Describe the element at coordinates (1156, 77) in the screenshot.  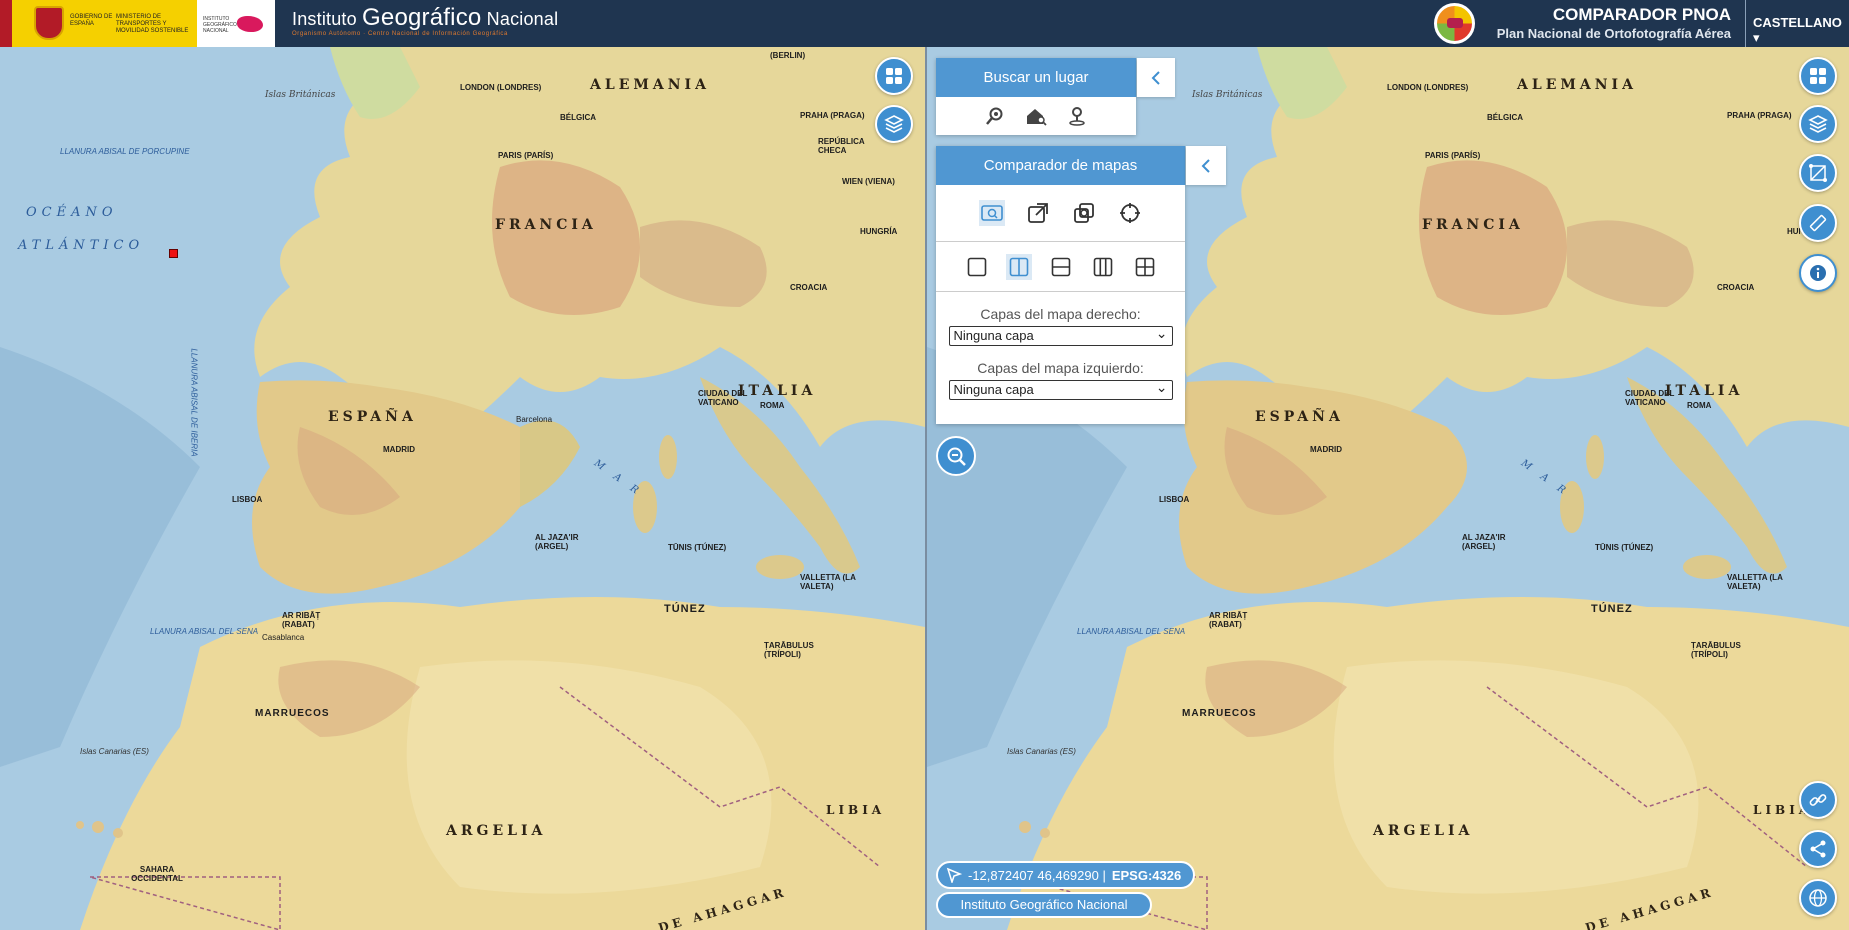
I see `search-collapse-button` at that location.